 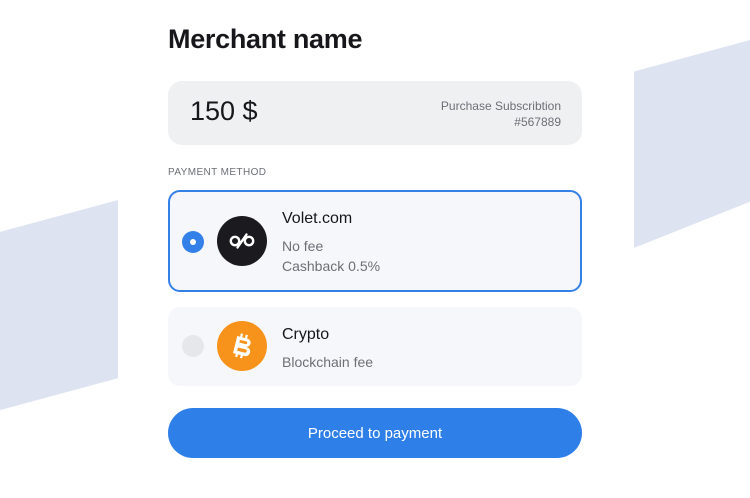 What do you see at coordinates (217, 172) in the screenshot?
I see `payment-method-heading: PAYMENT METHOD` at bounding box center [217, 172].